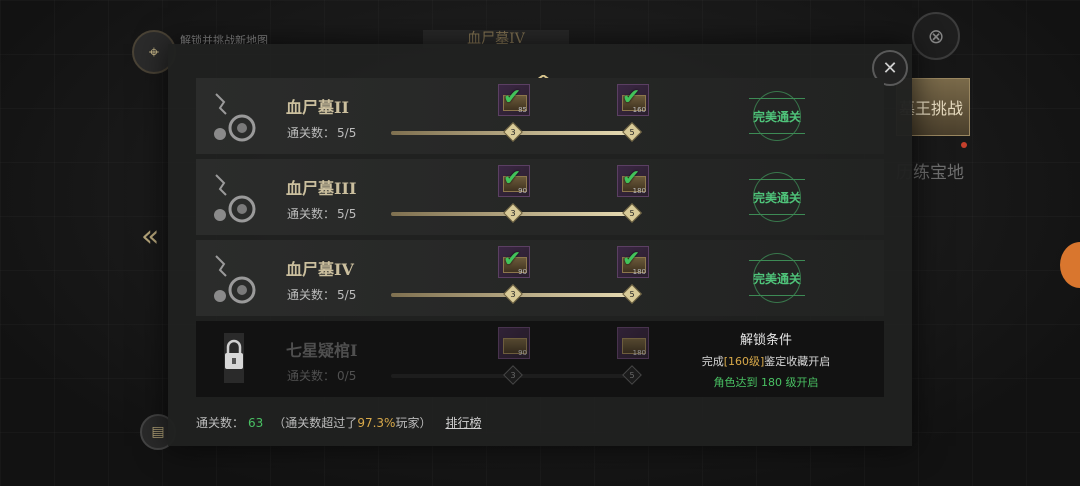  What do you see at coordinates (154, 52) in the screenshot?
I see `map-icon: ⌖` at bounding box center [154, 52].